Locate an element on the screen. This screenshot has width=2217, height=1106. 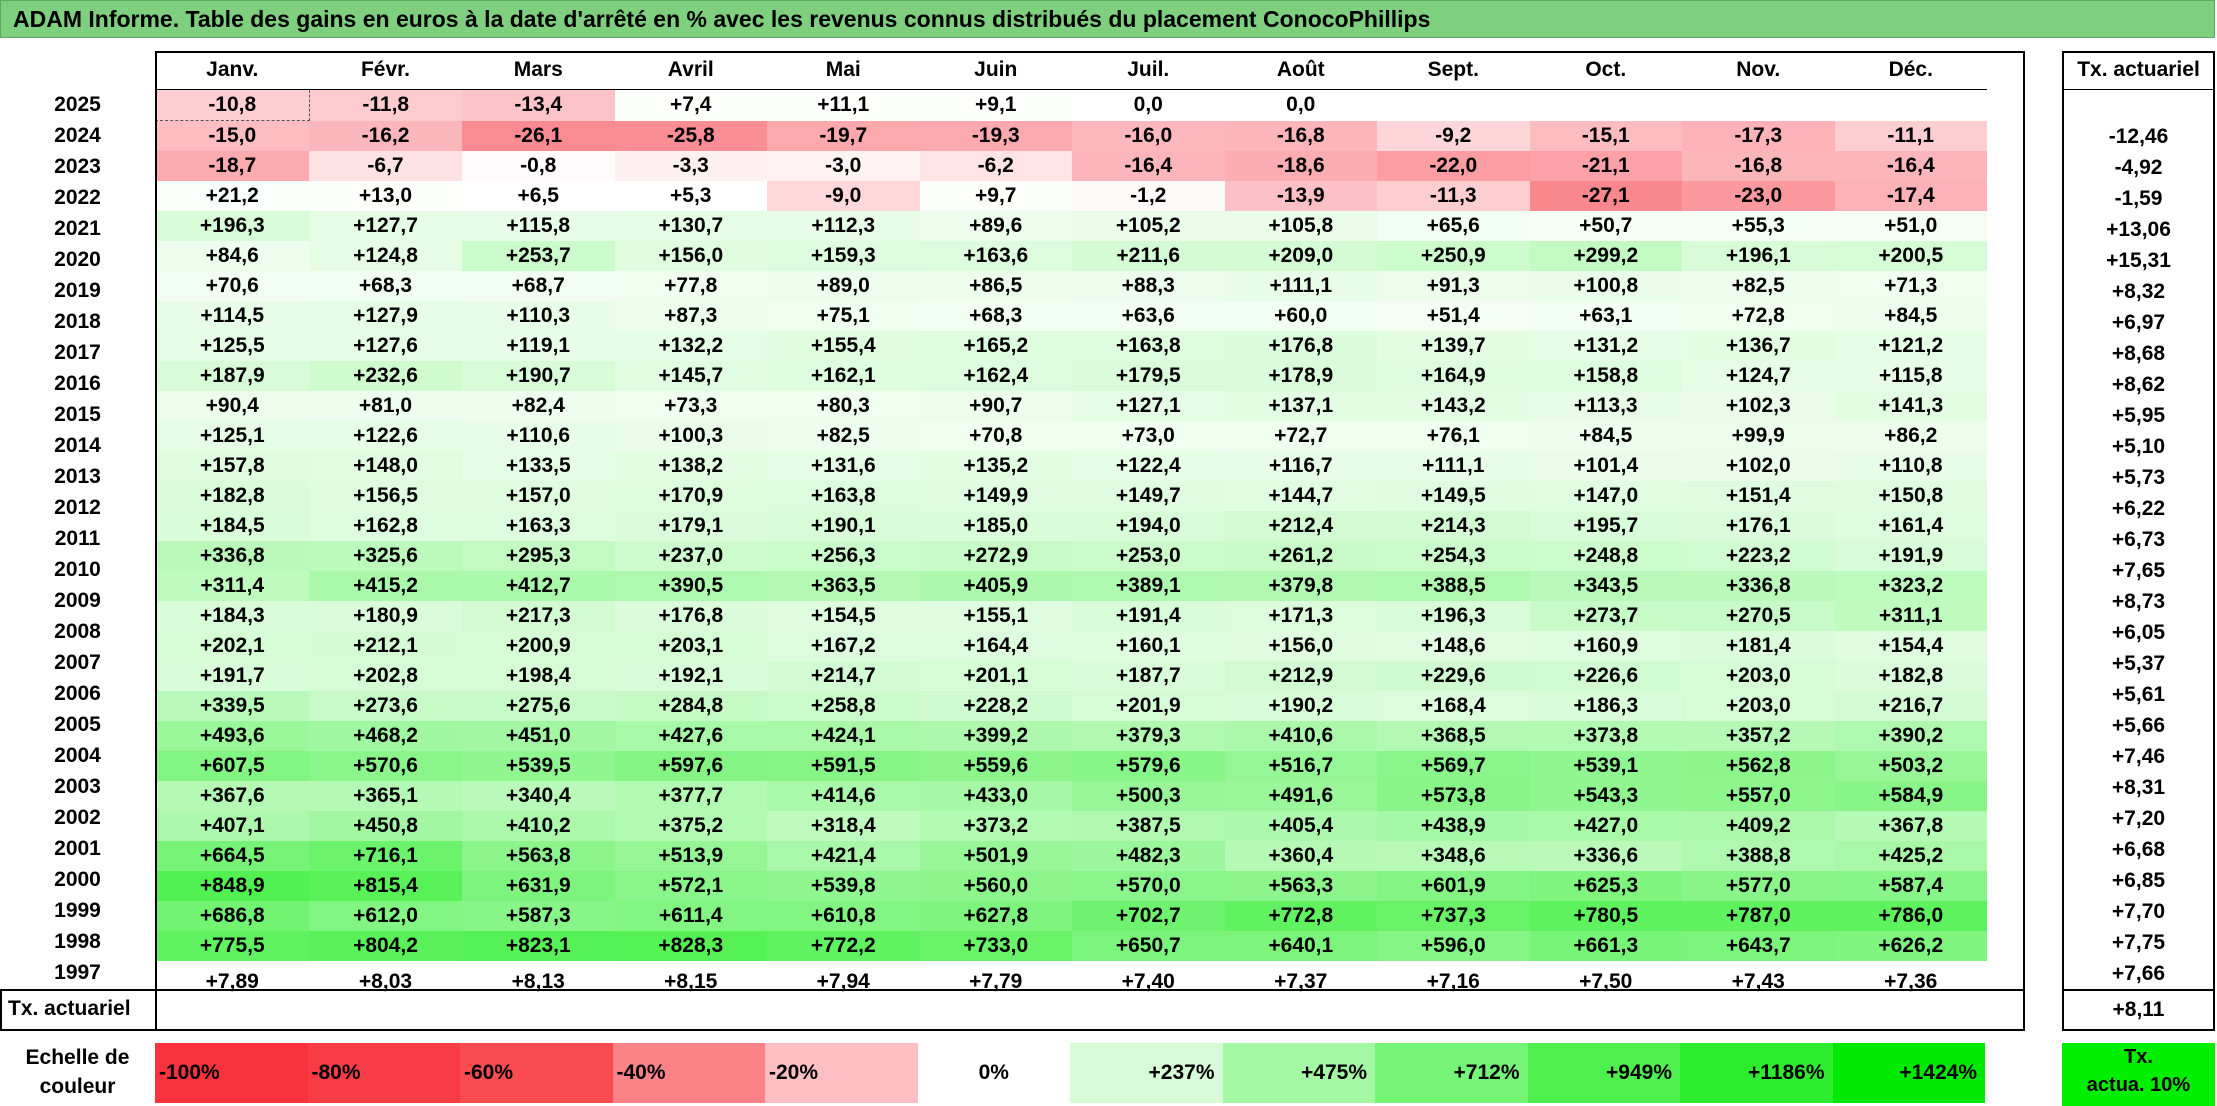
gain-cell: +179,5 is located at coordinates (1148, 376).